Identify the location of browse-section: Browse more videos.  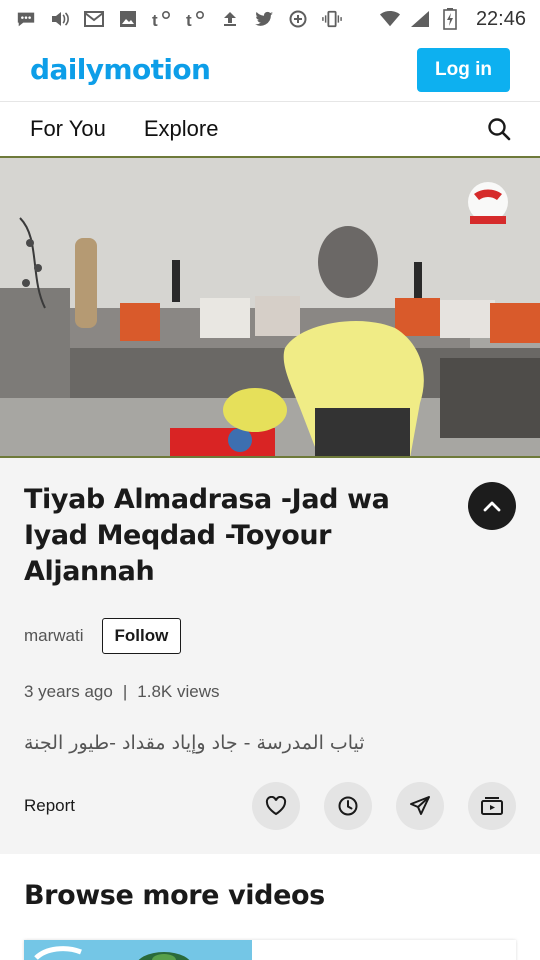
(270, 907).